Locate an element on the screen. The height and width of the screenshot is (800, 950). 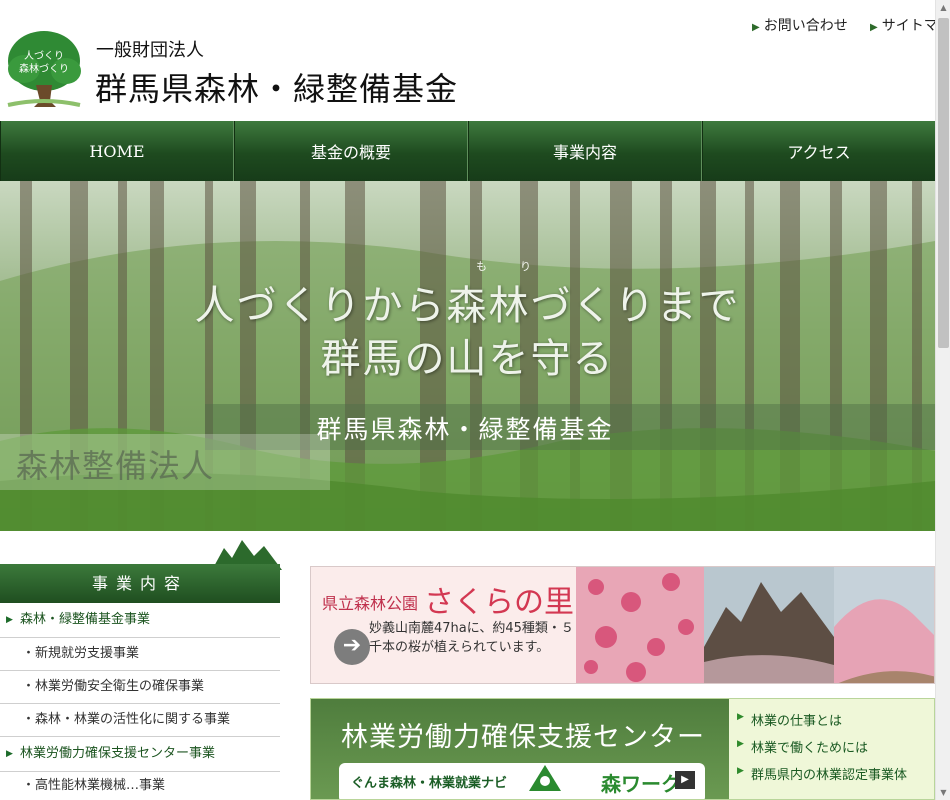
scroll-down-icon: ▼ is located at coordinates (943, 792).